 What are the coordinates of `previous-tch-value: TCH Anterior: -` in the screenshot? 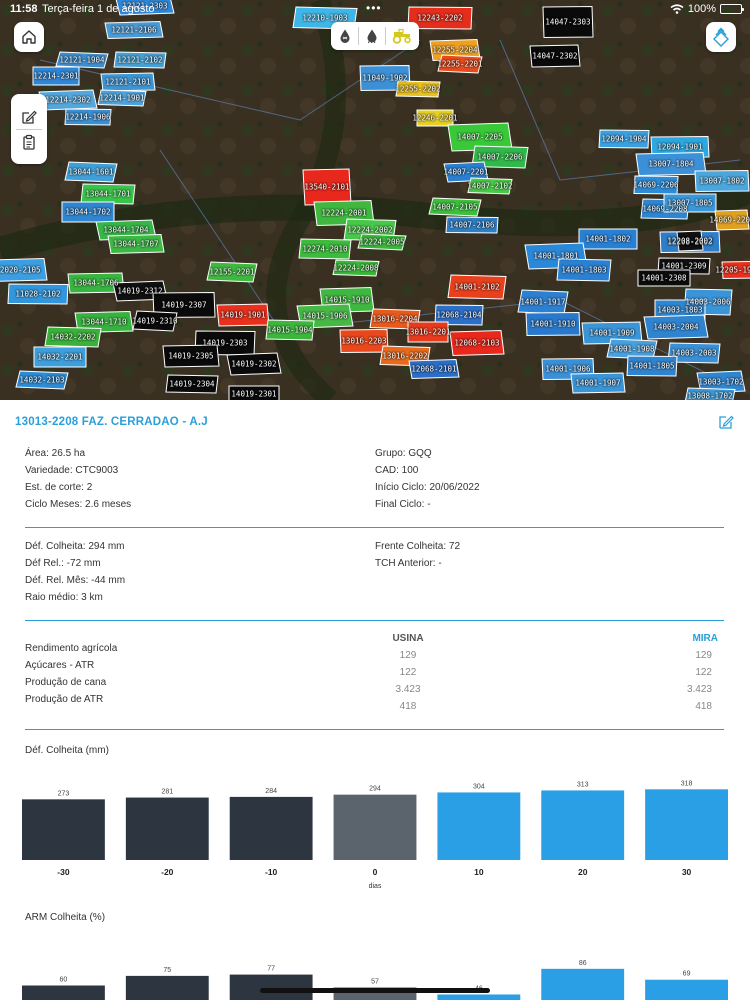 It's located at (408, 563).